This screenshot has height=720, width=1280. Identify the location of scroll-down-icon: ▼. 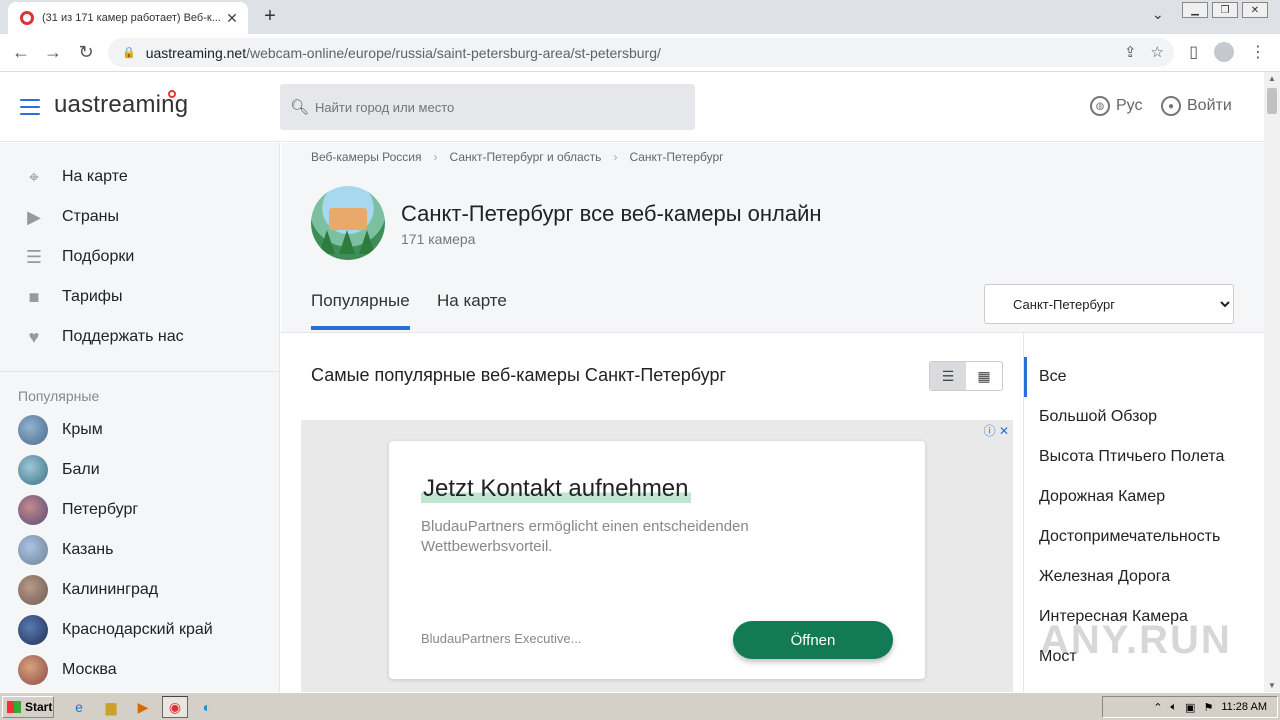
(1272, 685).